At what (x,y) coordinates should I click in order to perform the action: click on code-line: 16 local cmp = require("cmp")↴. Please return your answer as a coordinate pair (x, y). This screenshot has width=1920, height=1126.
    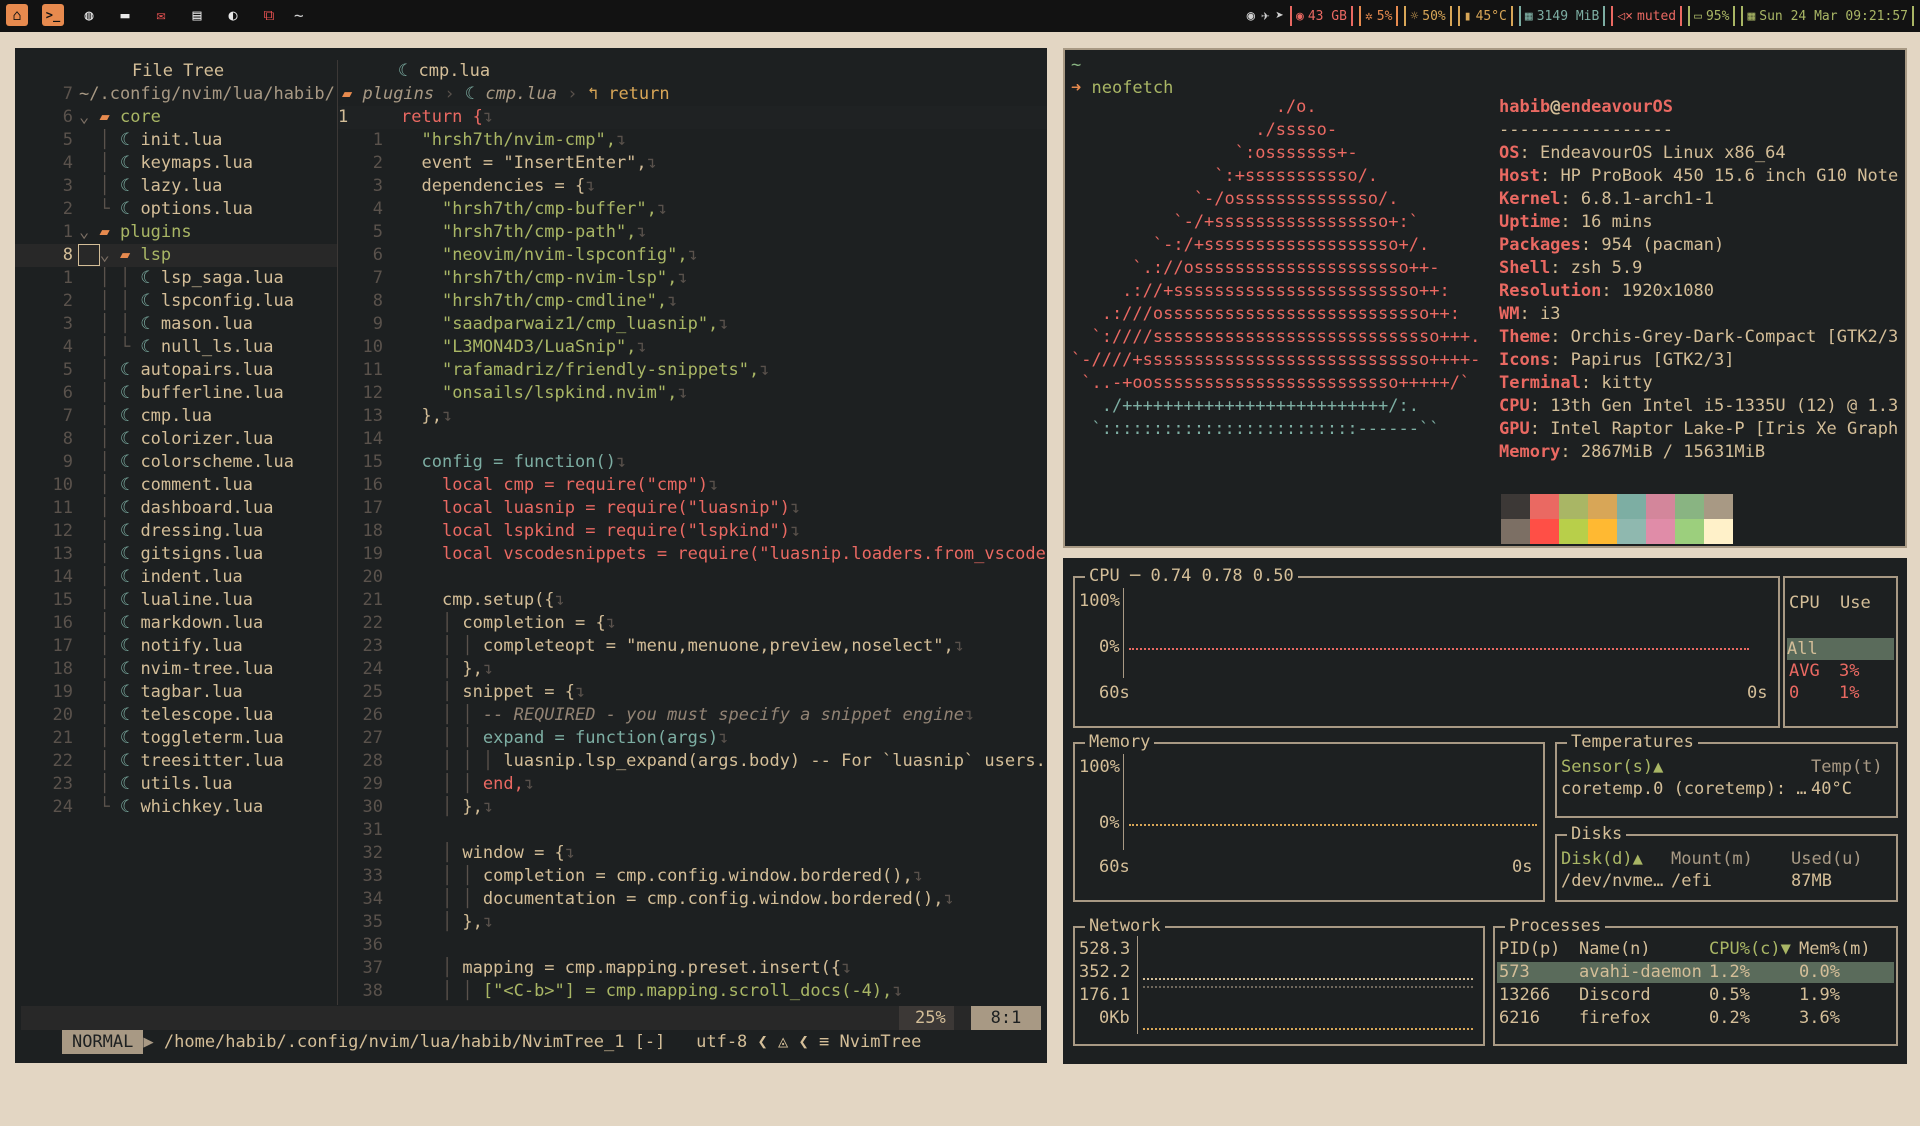
    Looking at the image, I should click on (692, 485).